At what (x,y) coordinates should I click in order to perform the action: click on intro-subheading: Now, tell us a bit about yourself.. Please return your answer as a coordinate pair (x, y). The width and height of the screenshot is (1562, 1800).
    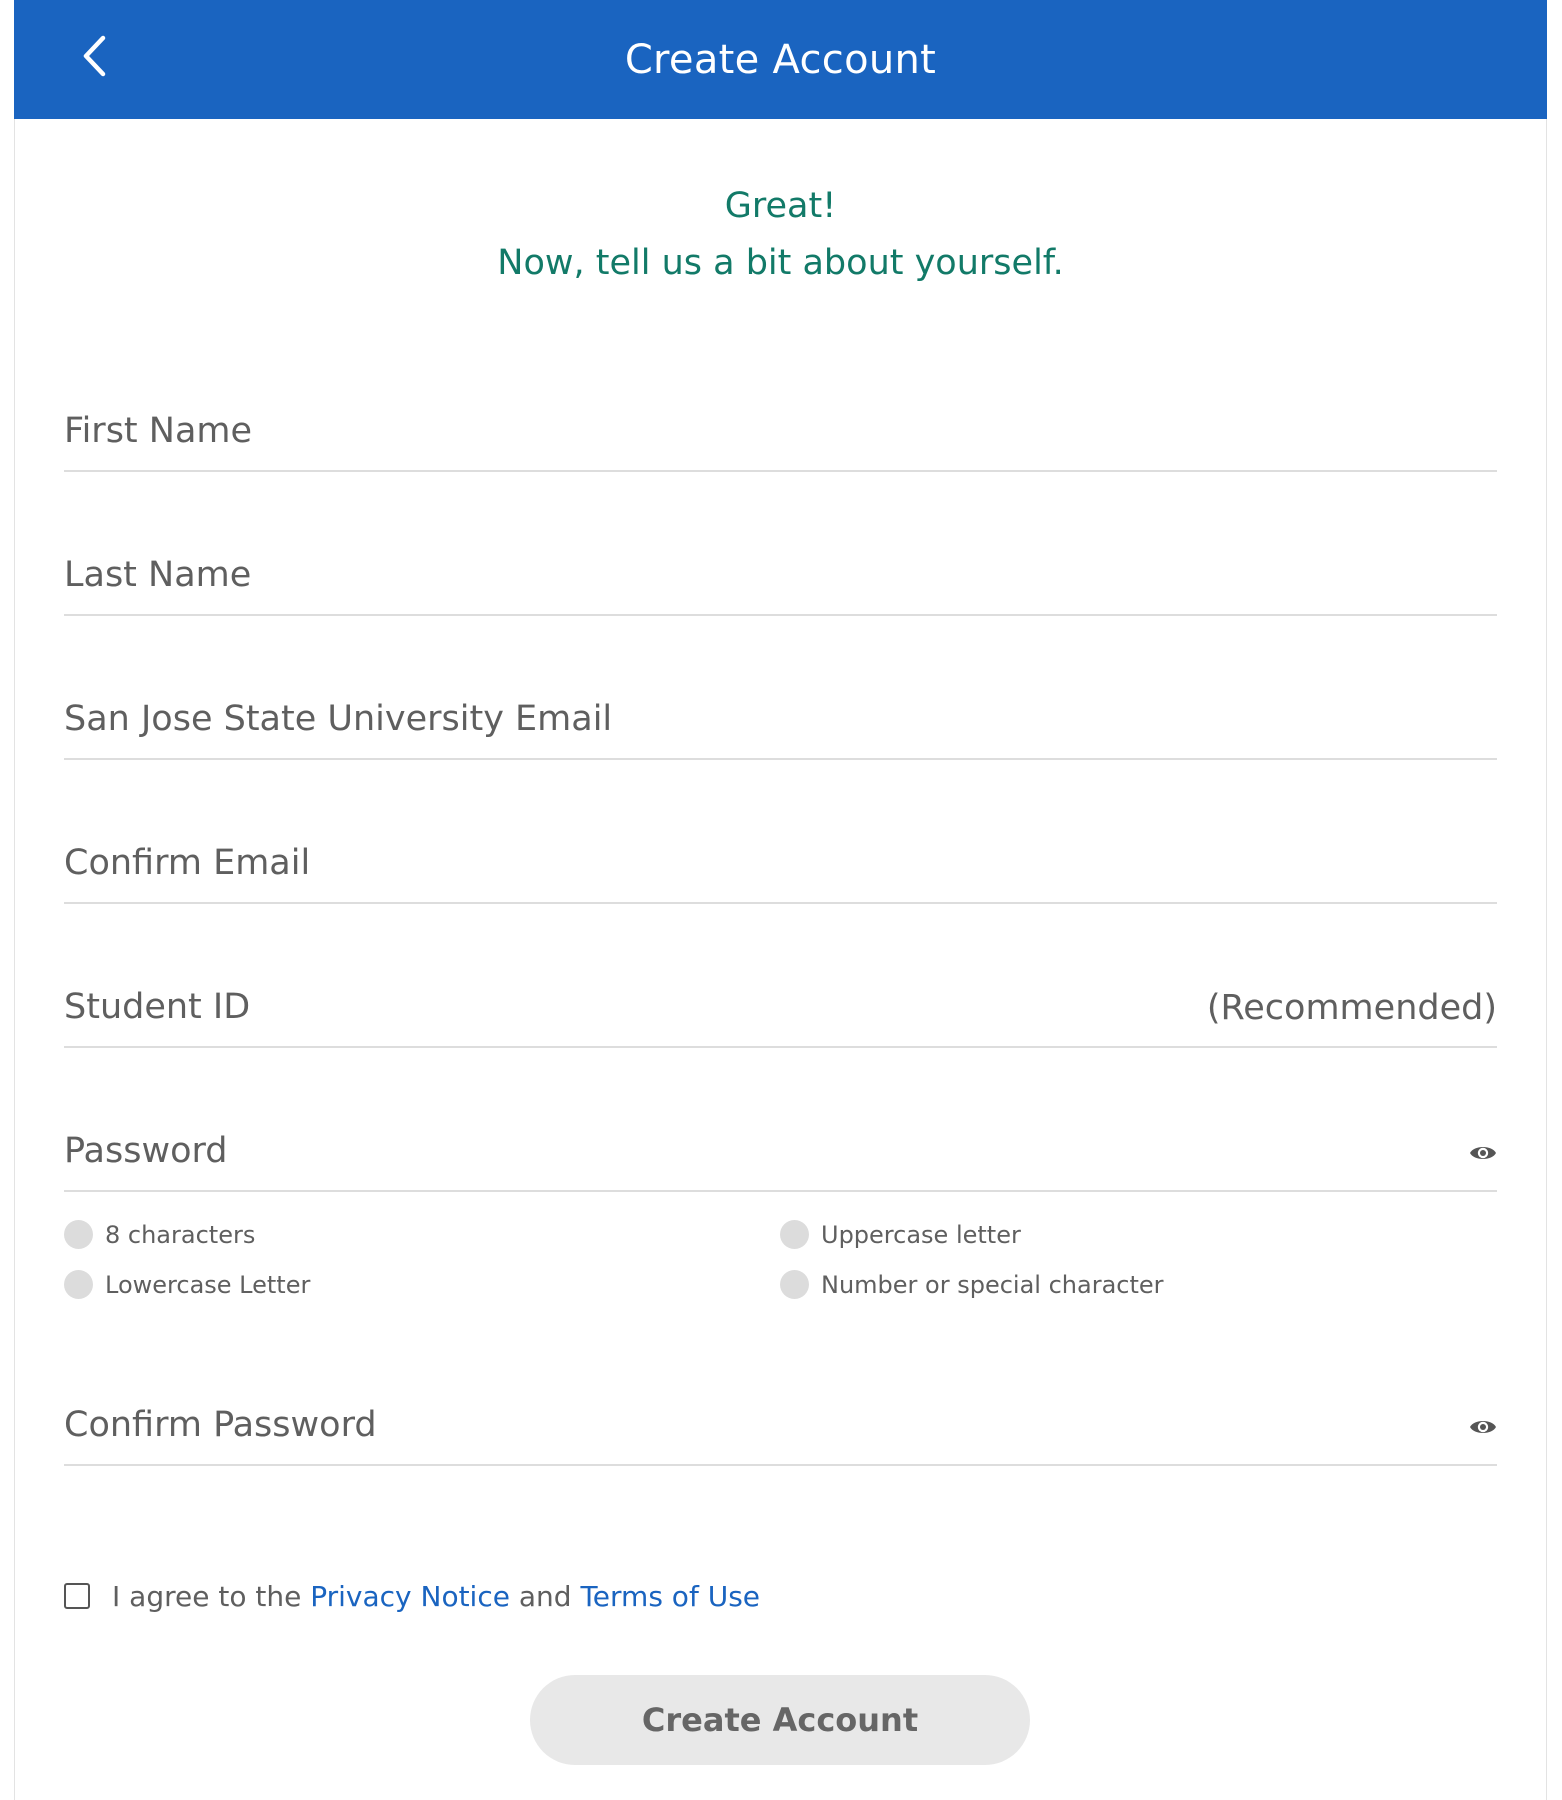
    Looking at the image, I should click on (780, 263).